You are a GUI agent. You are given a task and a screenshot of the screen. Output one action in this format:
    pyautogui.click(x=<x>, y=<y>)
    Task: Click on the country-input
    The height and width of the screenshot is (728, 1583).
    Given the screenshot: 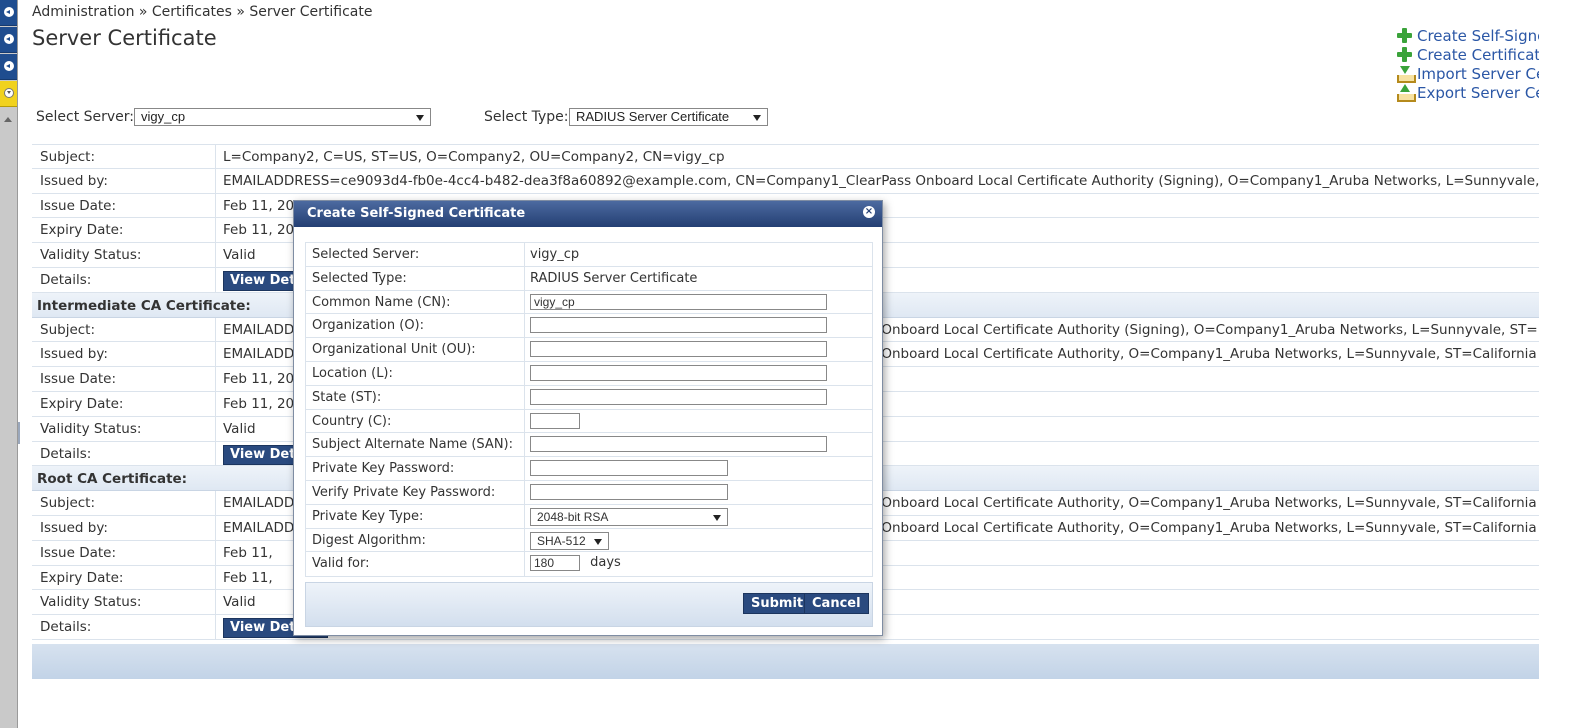 What is the action you would take?
    pyautogui.click(x=555, y=420)
    